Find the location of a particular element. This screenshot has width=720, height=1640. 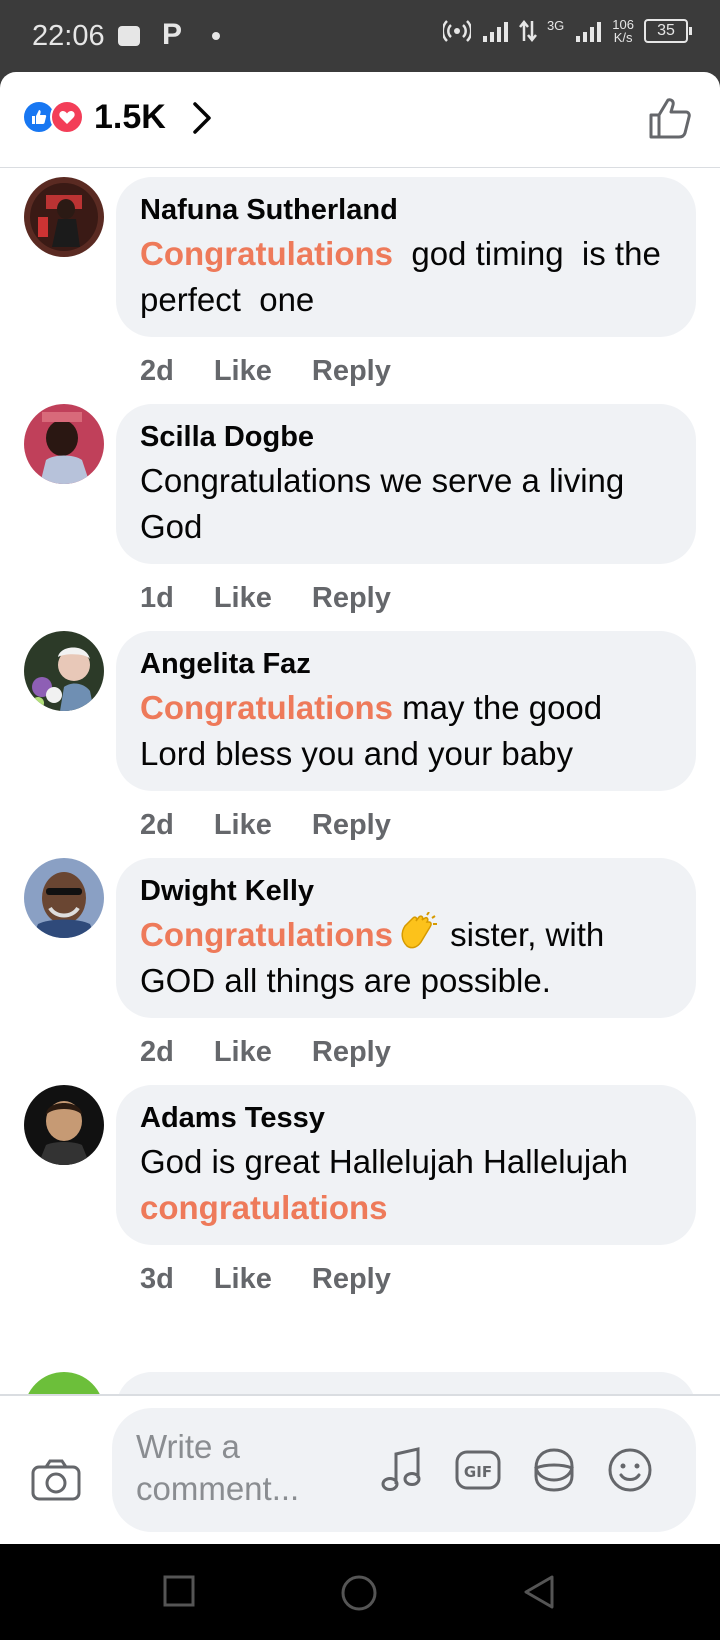

svg-text: GIF is located at coordinates (478, 1472).